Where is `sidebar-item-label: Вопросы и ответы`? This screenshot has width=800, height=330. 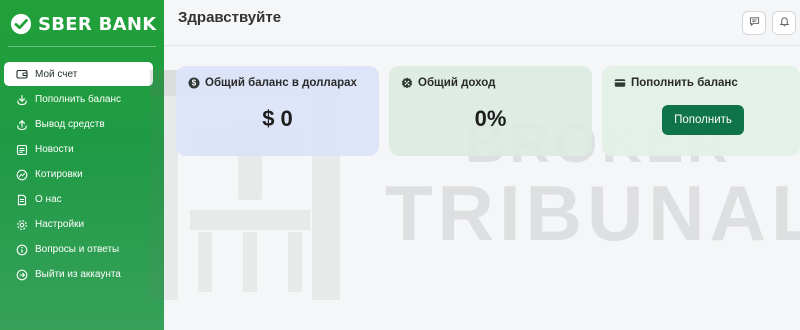
sidebar-item-label: Вопросы и ответы is located at coordinates (77, 249).